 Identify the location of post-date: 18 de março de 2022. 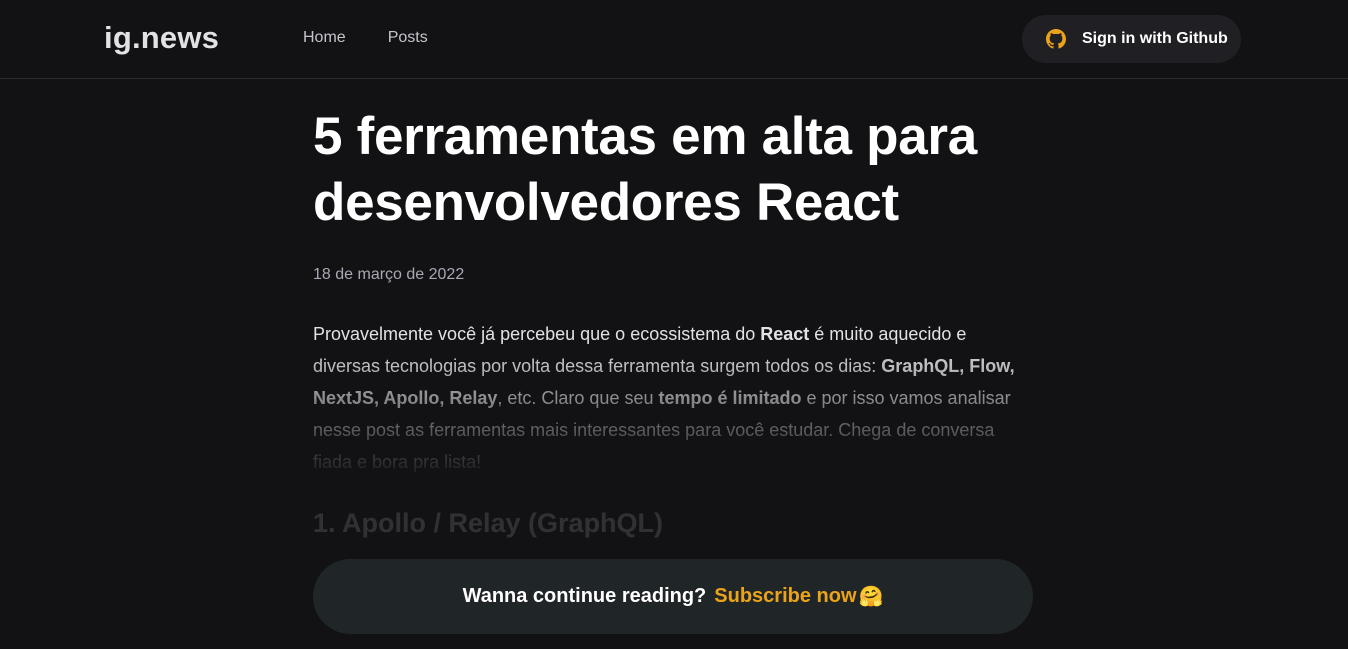
(389, 274).